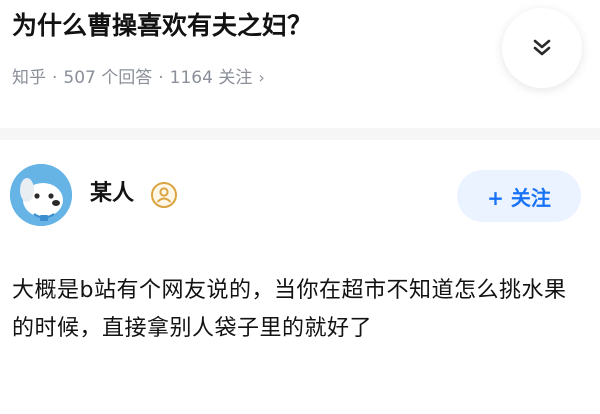  I want to click on question-meta: 知乎 · 507 个回答 · 1164 关注 ›, so click(138, 78).